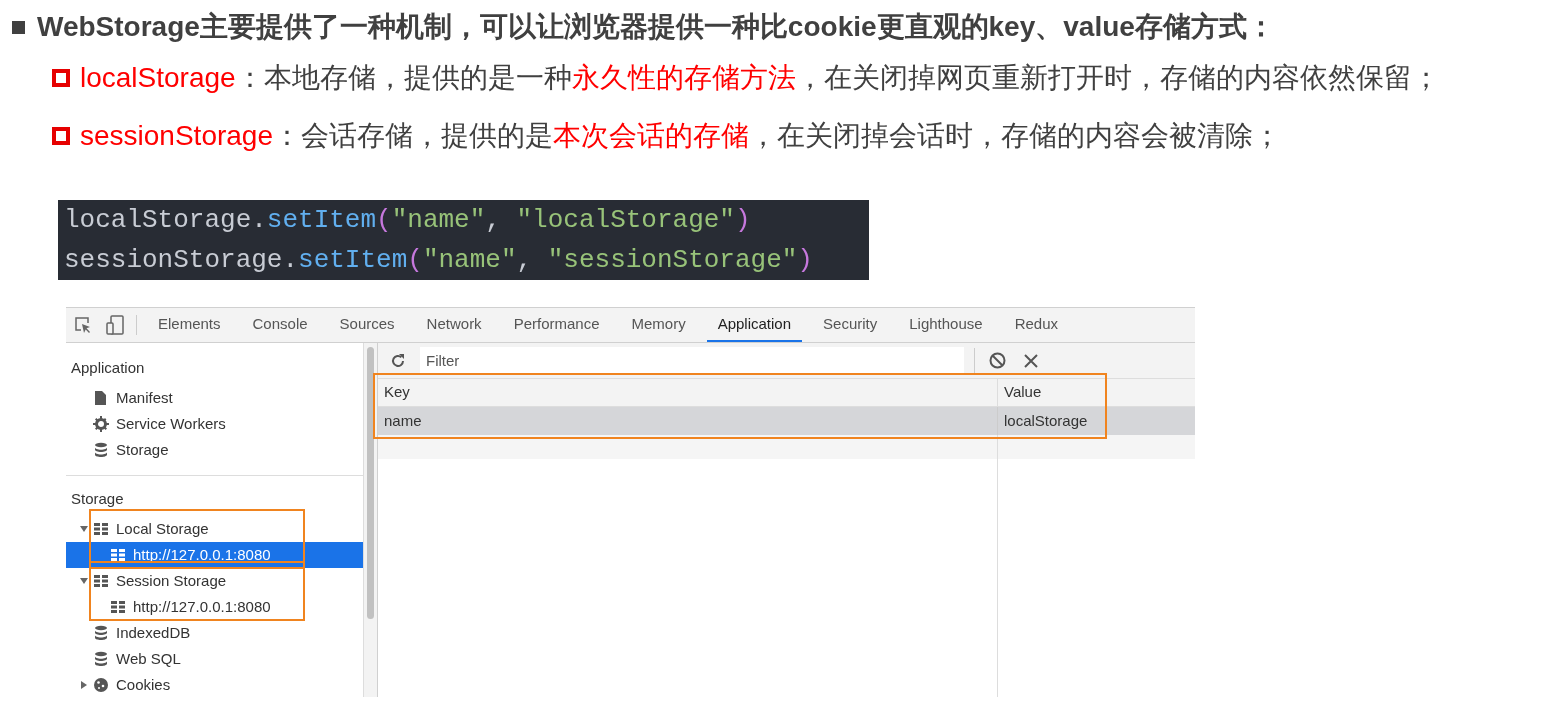  What do you see at coordinates (658, 325) in the screenshot?
I see `devtools-tab: Memory` at bounding box center [658, 325].